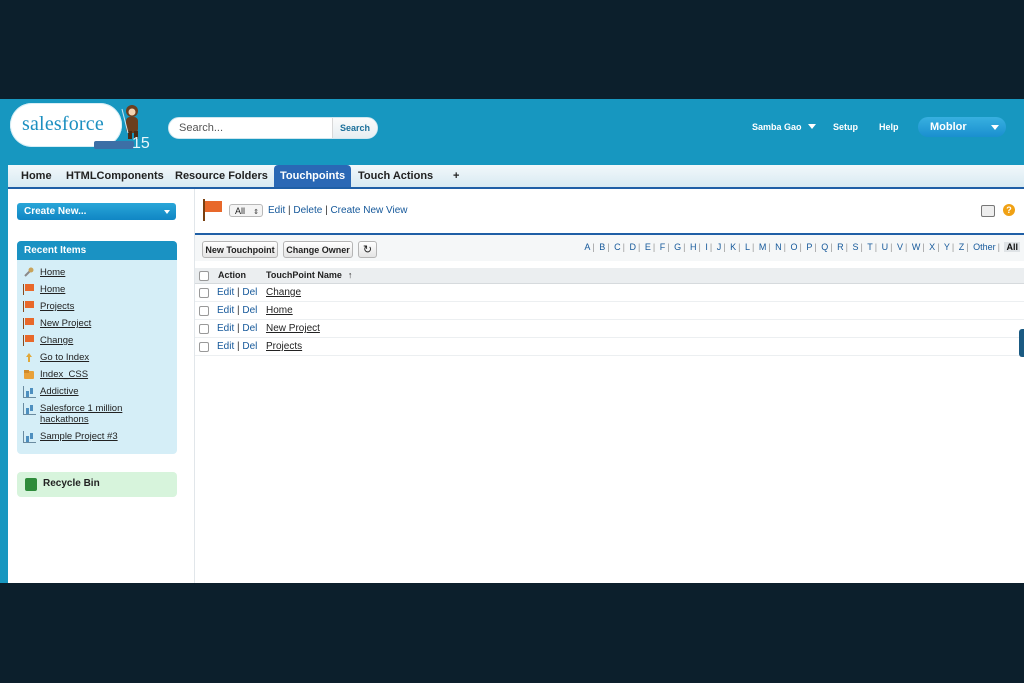 This screenshot has height=683, width=1024. Describe the element at coordinates (900, 247) in the screenshot. I see `alpha-v: V` at that location.